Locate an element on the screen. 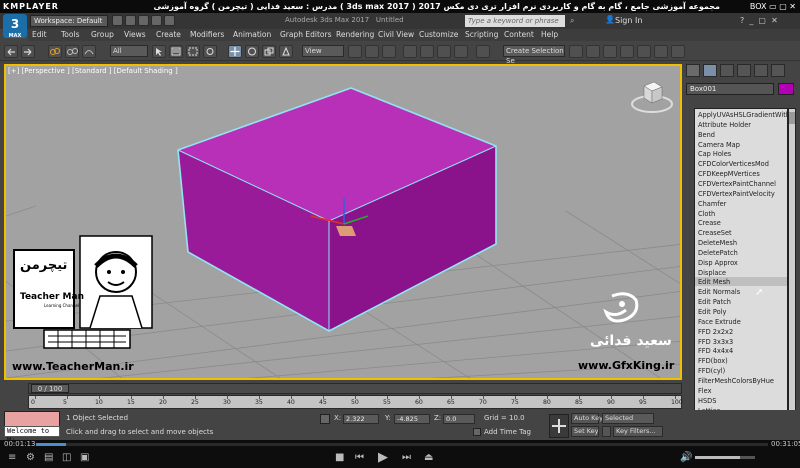 This screenshot has height=468, width=800. named-selection-set-dropdown: Create Selection Se is located at coordinates (534, 55).